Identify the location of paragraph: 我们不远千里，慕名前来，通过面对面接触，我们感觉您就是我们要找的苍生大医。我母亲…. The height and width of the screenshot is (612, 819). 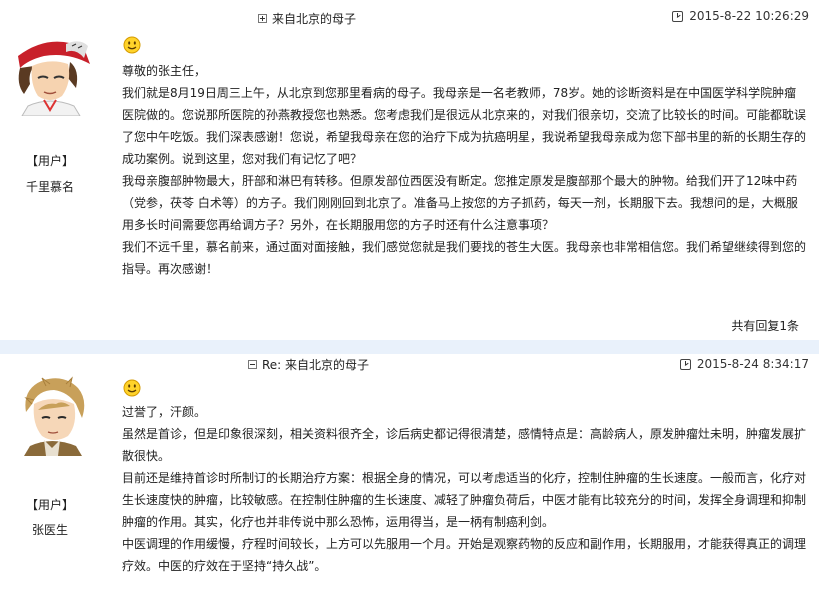
(464, 258).